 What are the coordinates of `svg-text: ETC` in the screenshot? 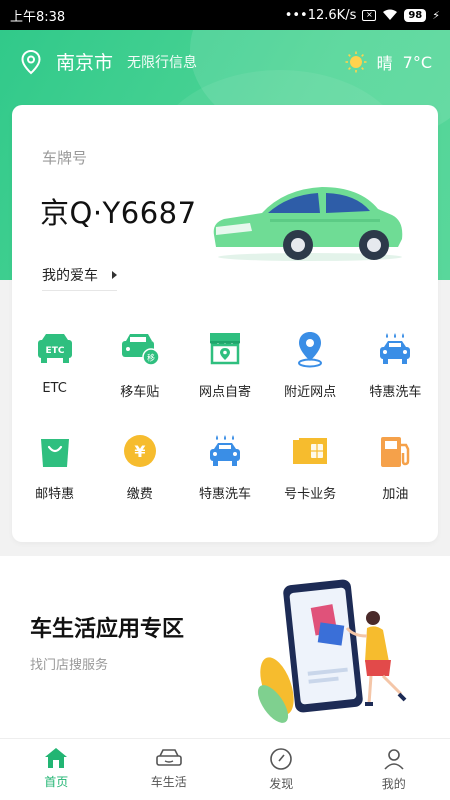 It's located at (54, 351).